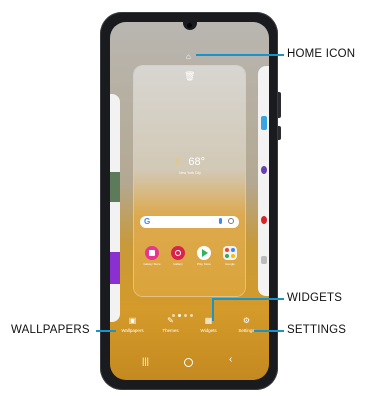 The height and width of the screenshot is (400, 380). What do you see at coordinates (132, 330) in the screenshot?
I see `wallpapers-label: Wallpapers` at bounding box center [132, 330].